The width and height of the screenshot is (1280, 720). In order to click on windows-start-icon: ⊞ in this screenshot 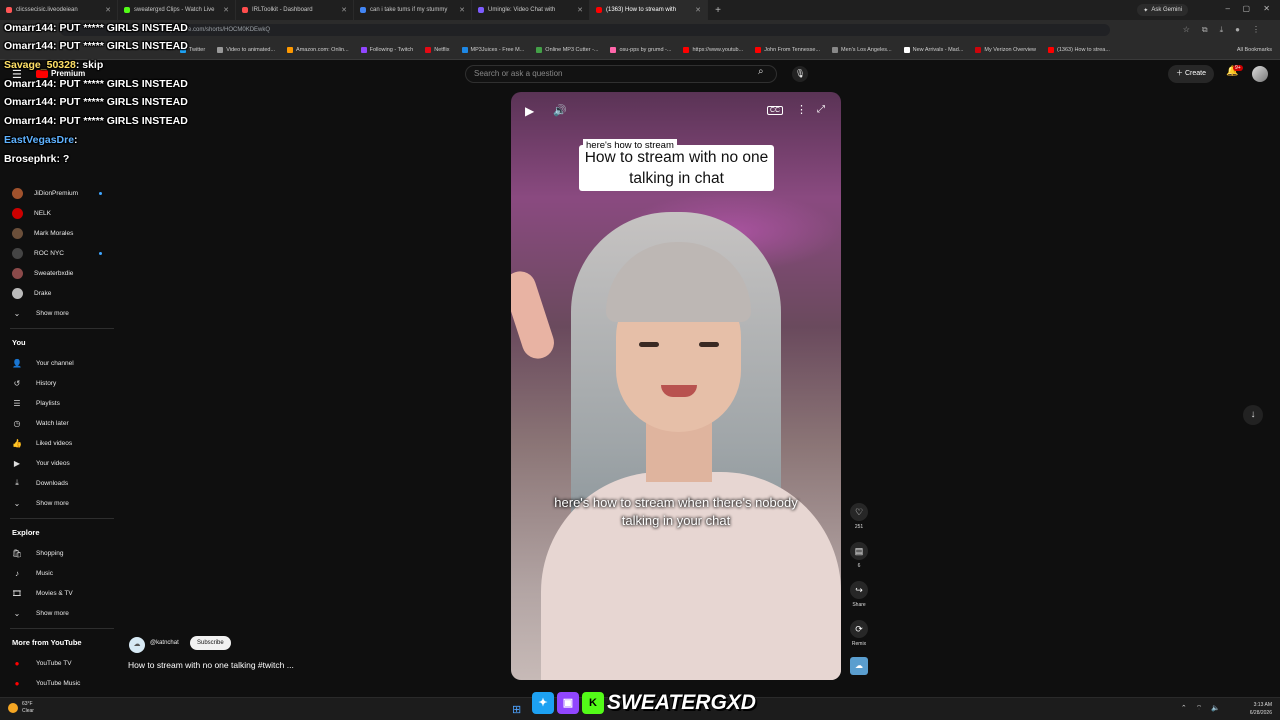, I will do `click(516, 709)`.